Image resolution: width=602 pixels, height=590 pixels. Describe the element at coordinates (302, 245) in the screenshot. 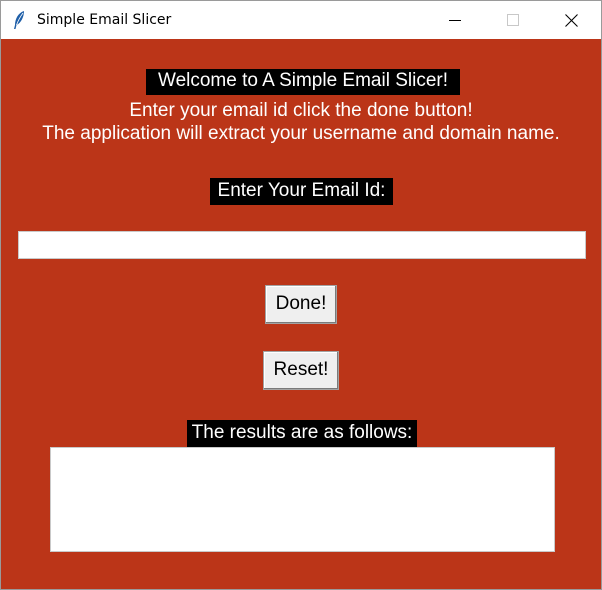

I see `email-input` at that location.